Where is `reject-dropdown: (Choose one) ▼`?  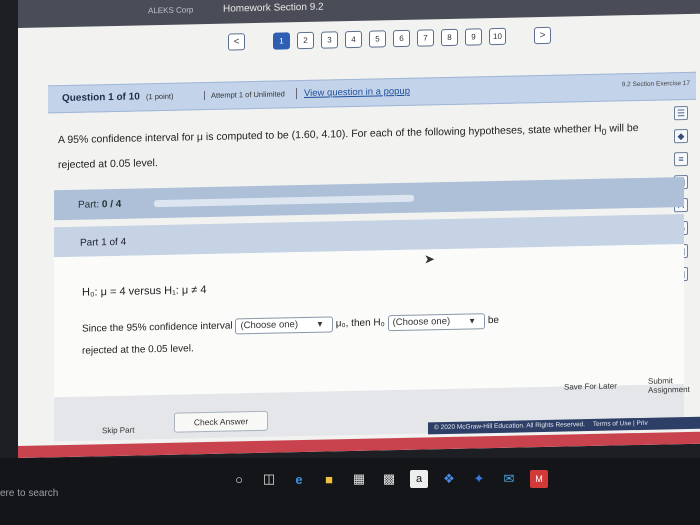 reject-dropdown: (Choose one) ▼ is located at coordinates (436, 322).